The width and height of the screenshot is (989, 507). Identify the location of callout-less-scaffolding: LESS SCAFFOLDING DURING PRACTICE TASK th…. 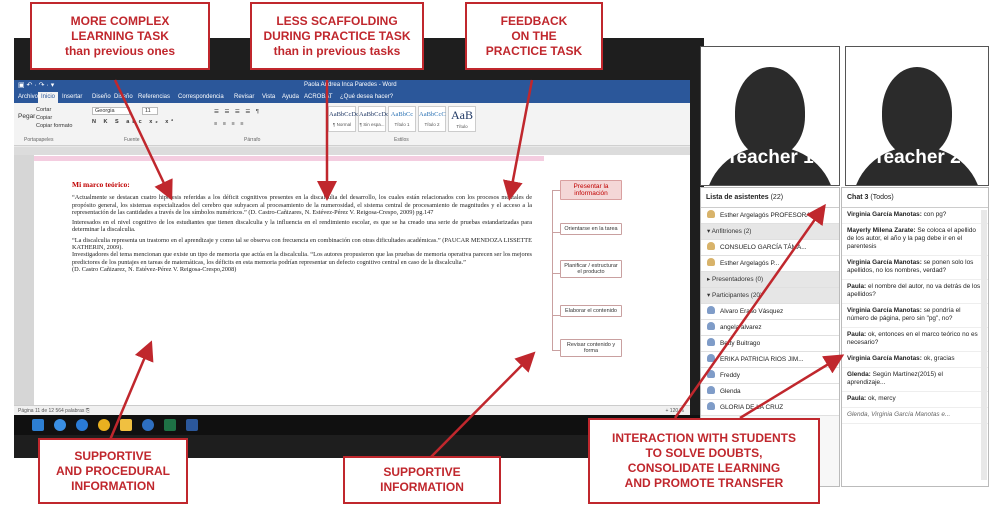
(337, 36).